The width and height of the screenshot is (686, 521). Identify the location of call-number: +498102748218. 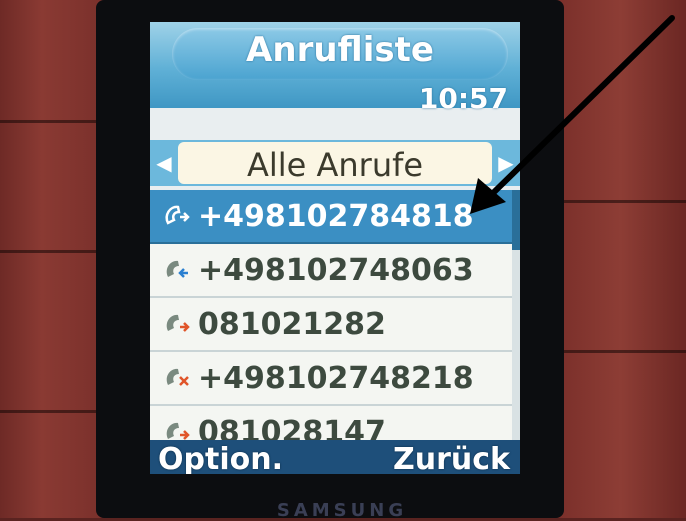
(336, 378).